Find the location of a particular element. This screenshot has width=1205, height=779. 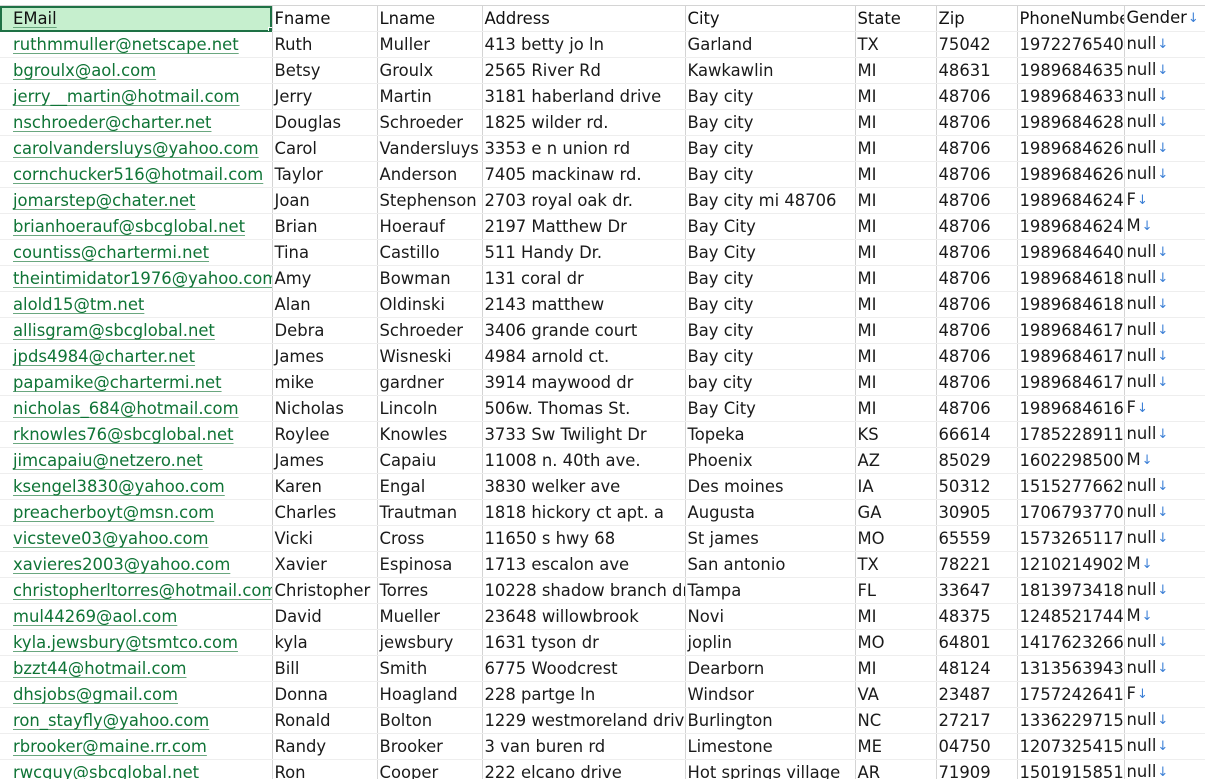

cell-address: 1631 tyson dr is located at coordinates (583, 643).